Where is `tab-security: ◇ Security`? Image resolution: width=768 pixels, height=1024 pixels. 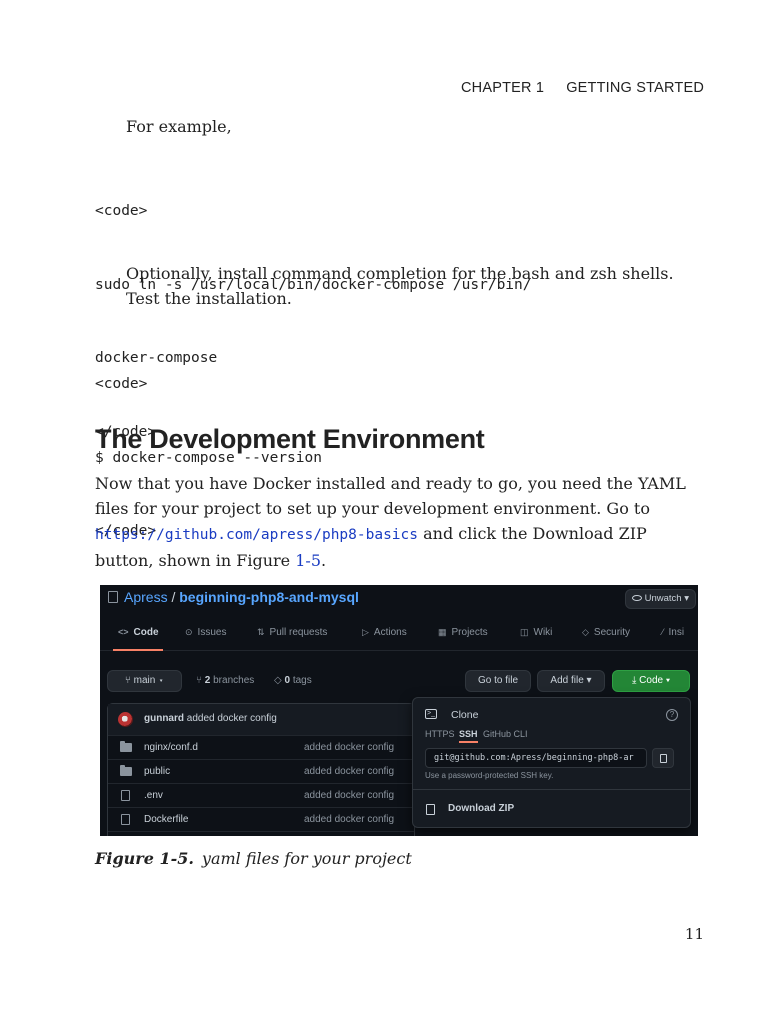
tab-security: ◇ Security is located at coordinates (606, 632).